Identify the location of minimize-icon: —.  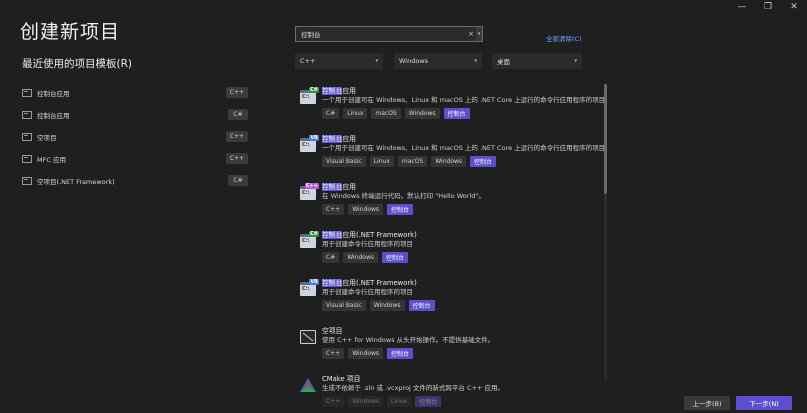
(742, 7).